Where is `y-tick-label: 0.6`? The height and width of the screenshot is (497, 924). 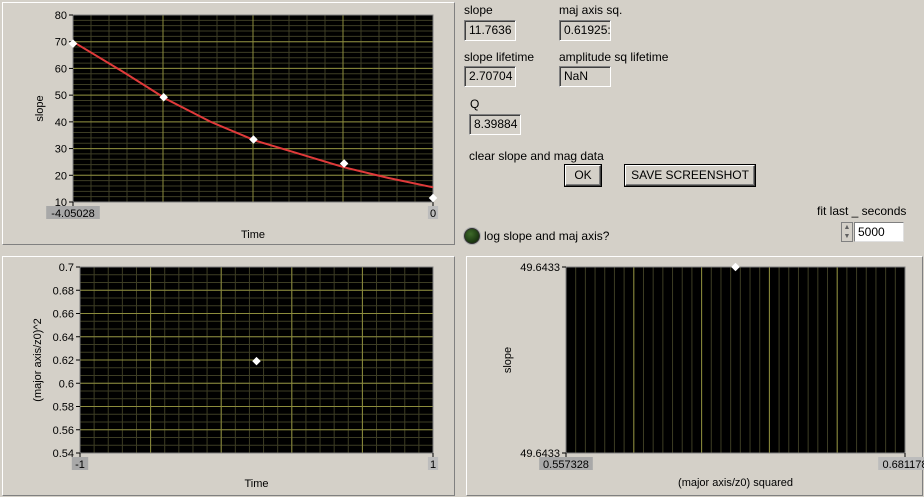 y-tick-label: 0.6 is located at coordinates (66, 384).